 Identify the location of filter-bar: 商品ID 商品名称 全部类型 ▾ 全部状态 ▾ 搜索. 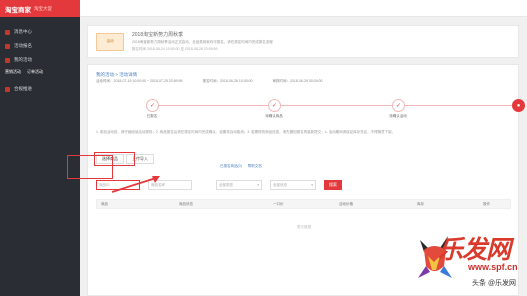
(219, 185).